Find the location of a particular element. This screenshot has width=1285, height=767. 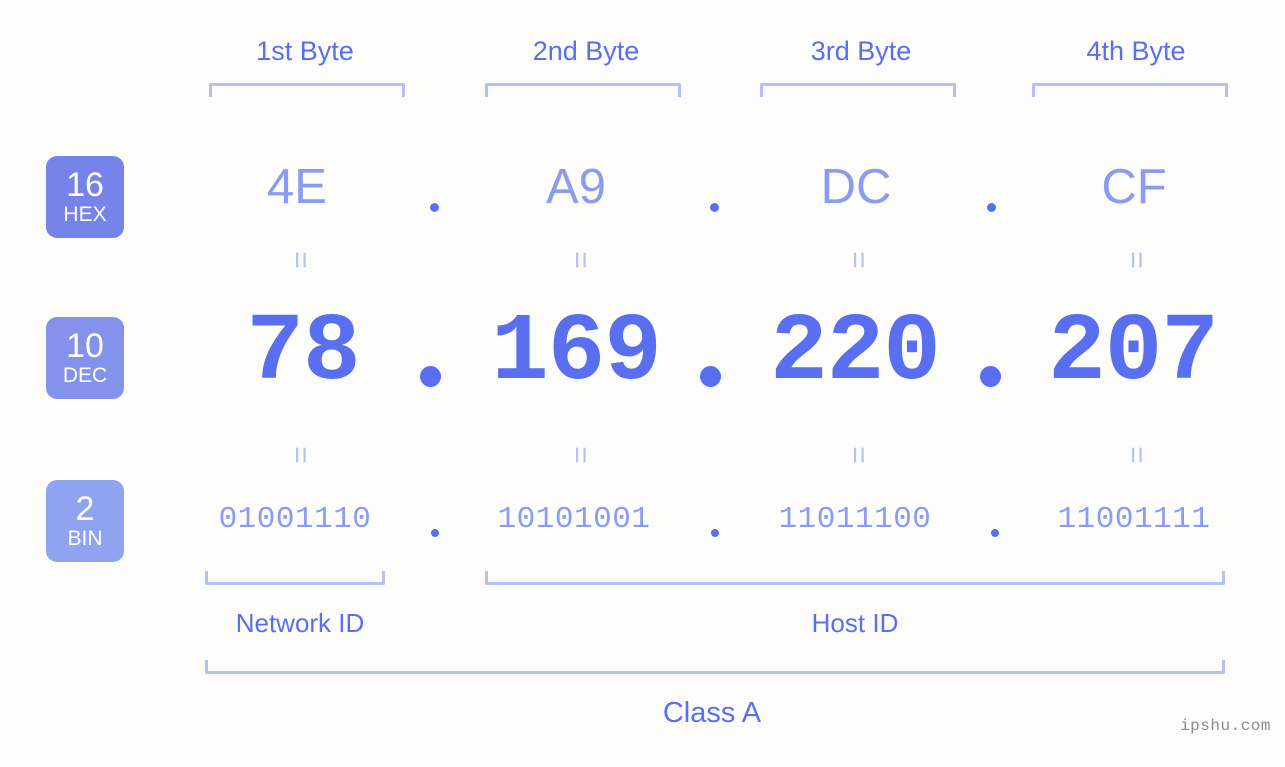

host-id-bracket is located at coordinates (855, 578).